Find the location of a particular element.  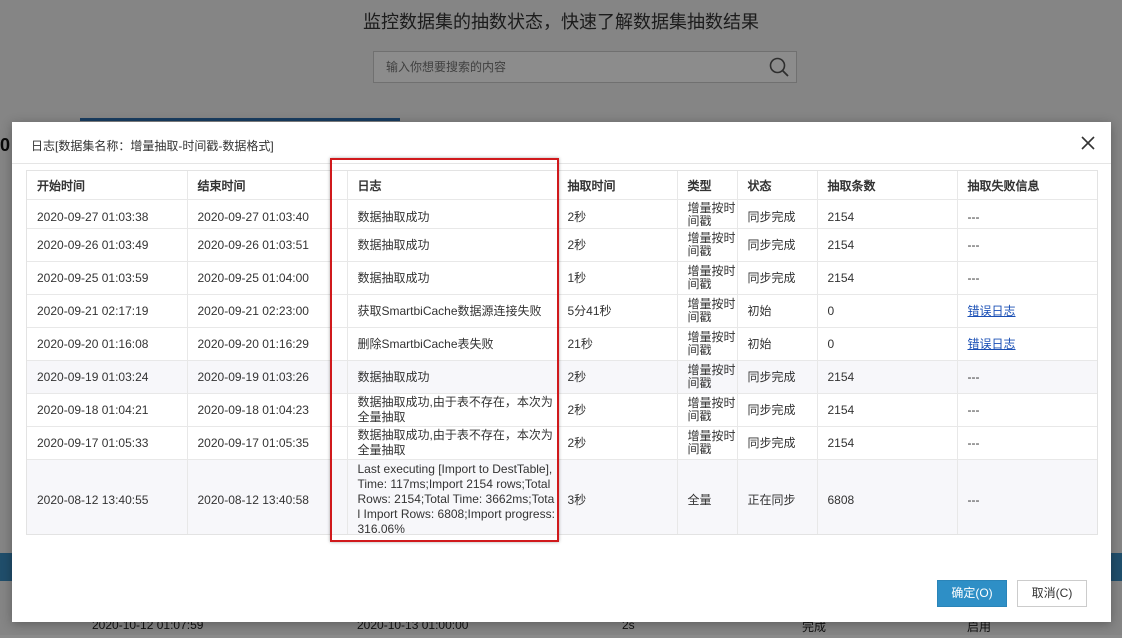

cell-end: 2020-09-18 01:04:23 is located at coordinates (267, 410).